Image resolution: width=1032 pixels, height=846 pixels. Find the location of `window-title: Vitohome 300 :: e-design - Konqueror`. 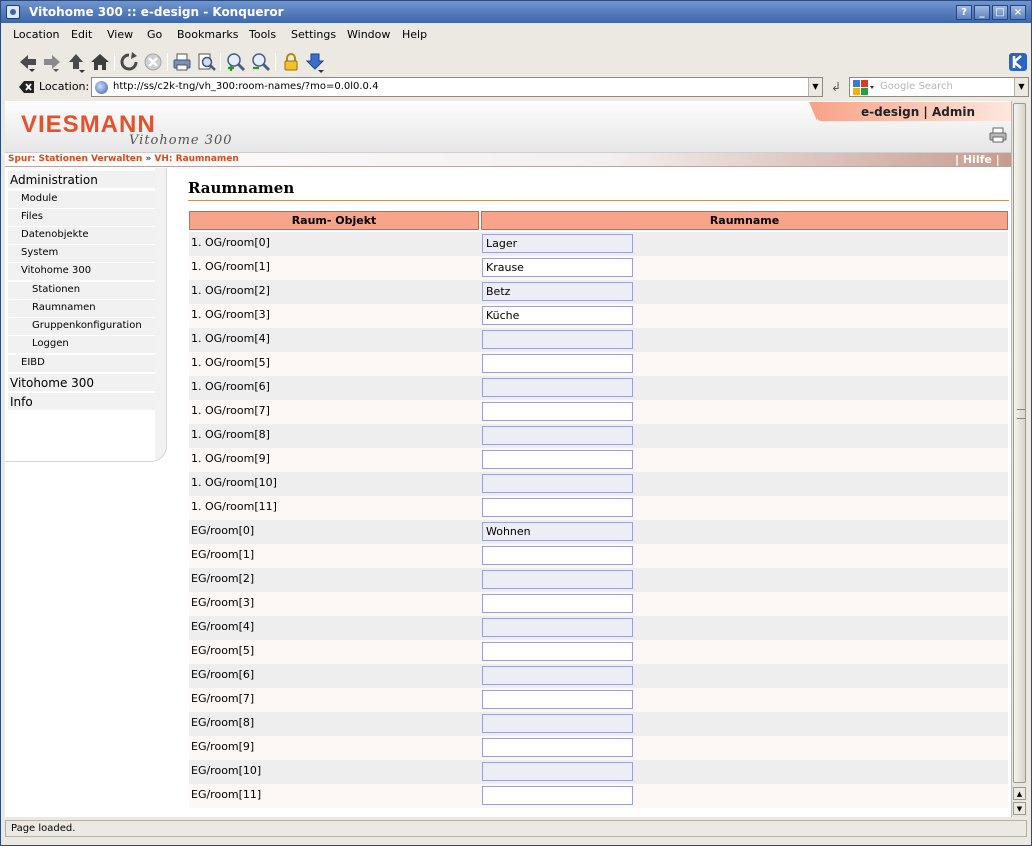

window-title: Vitohome 300 :: e-design - Konqueror is located at coordinates (156, 12).